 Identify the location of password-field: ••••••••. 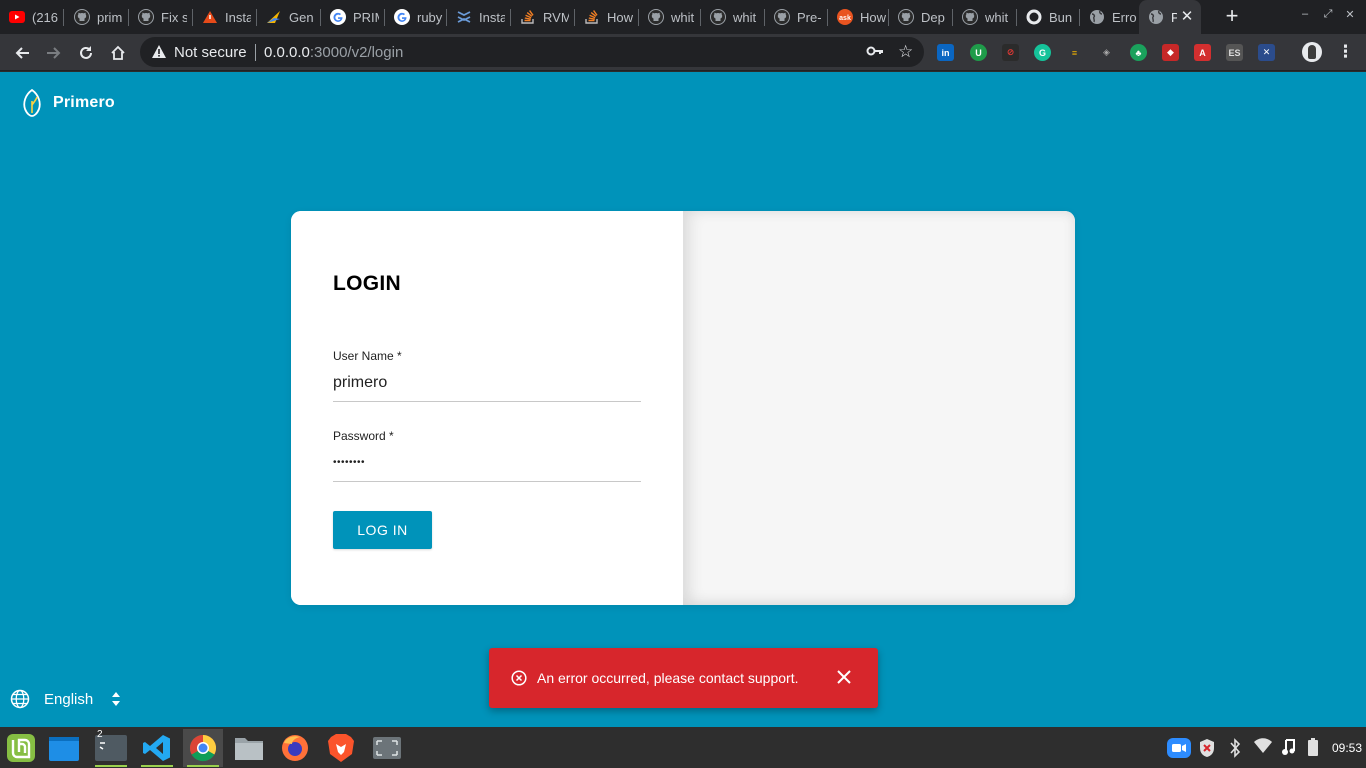
(487, 468).